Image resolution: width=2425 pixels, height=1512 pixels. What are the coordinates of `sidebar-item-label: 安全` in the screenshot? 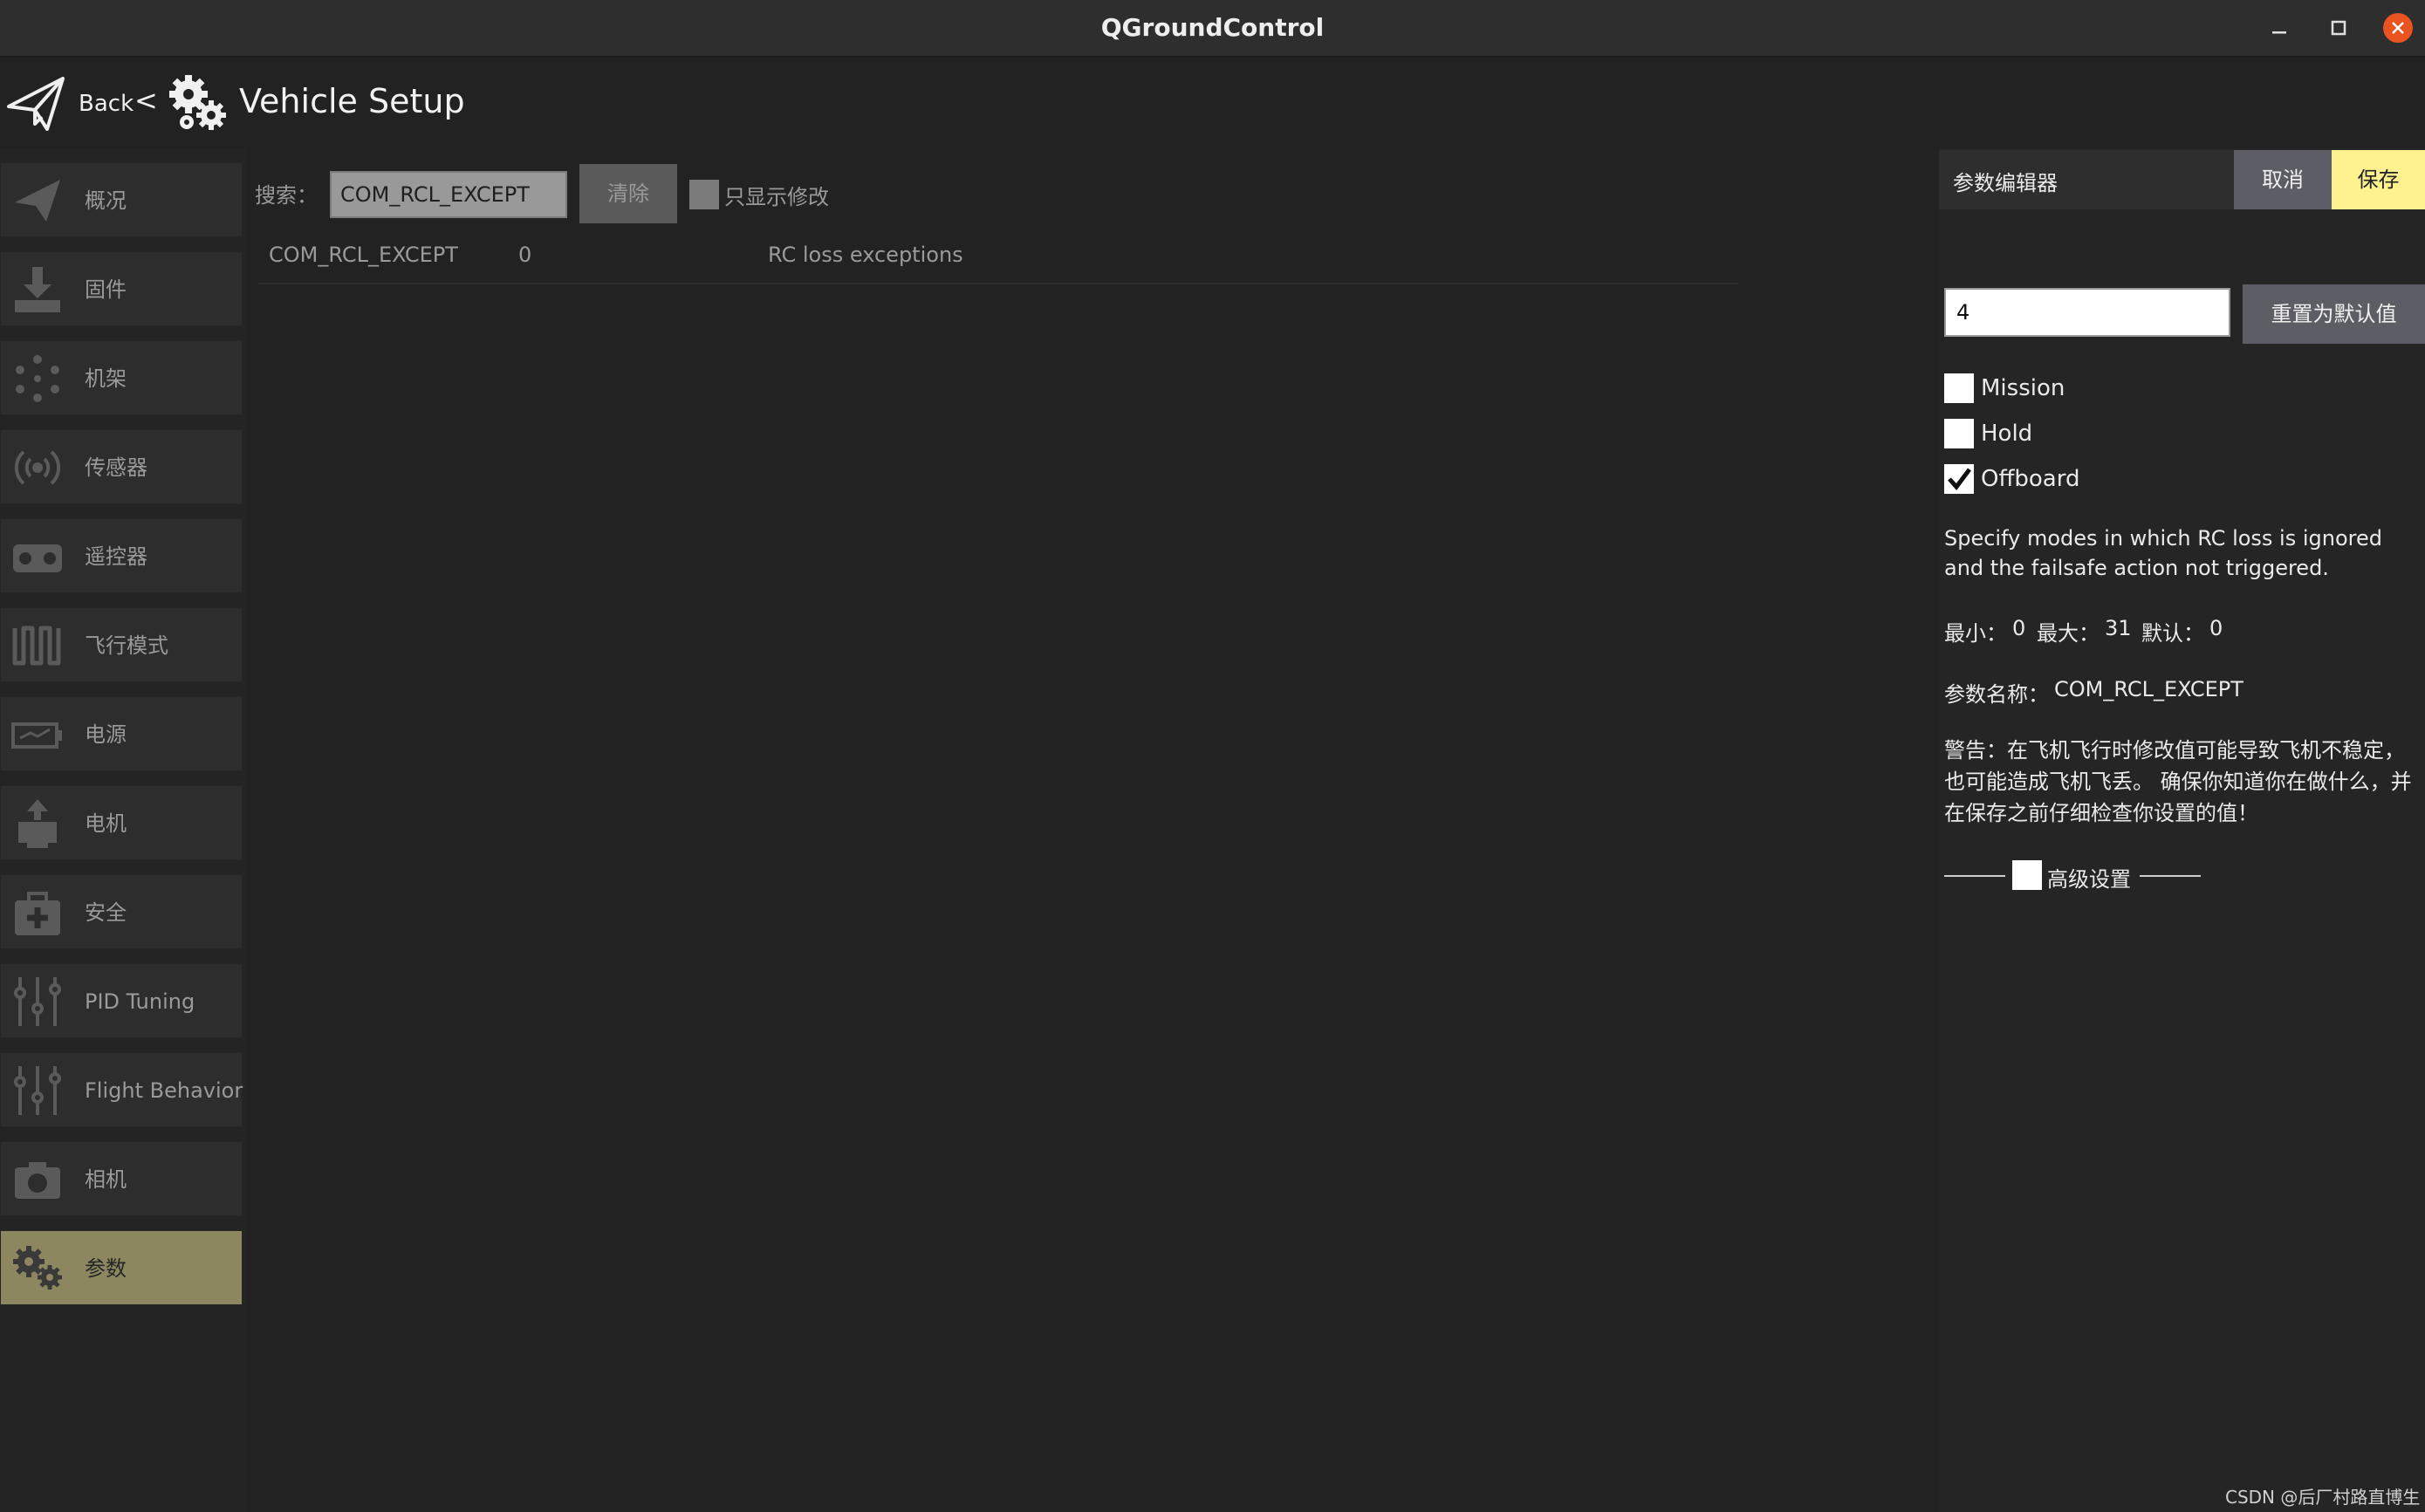 It's located at (106, 912).